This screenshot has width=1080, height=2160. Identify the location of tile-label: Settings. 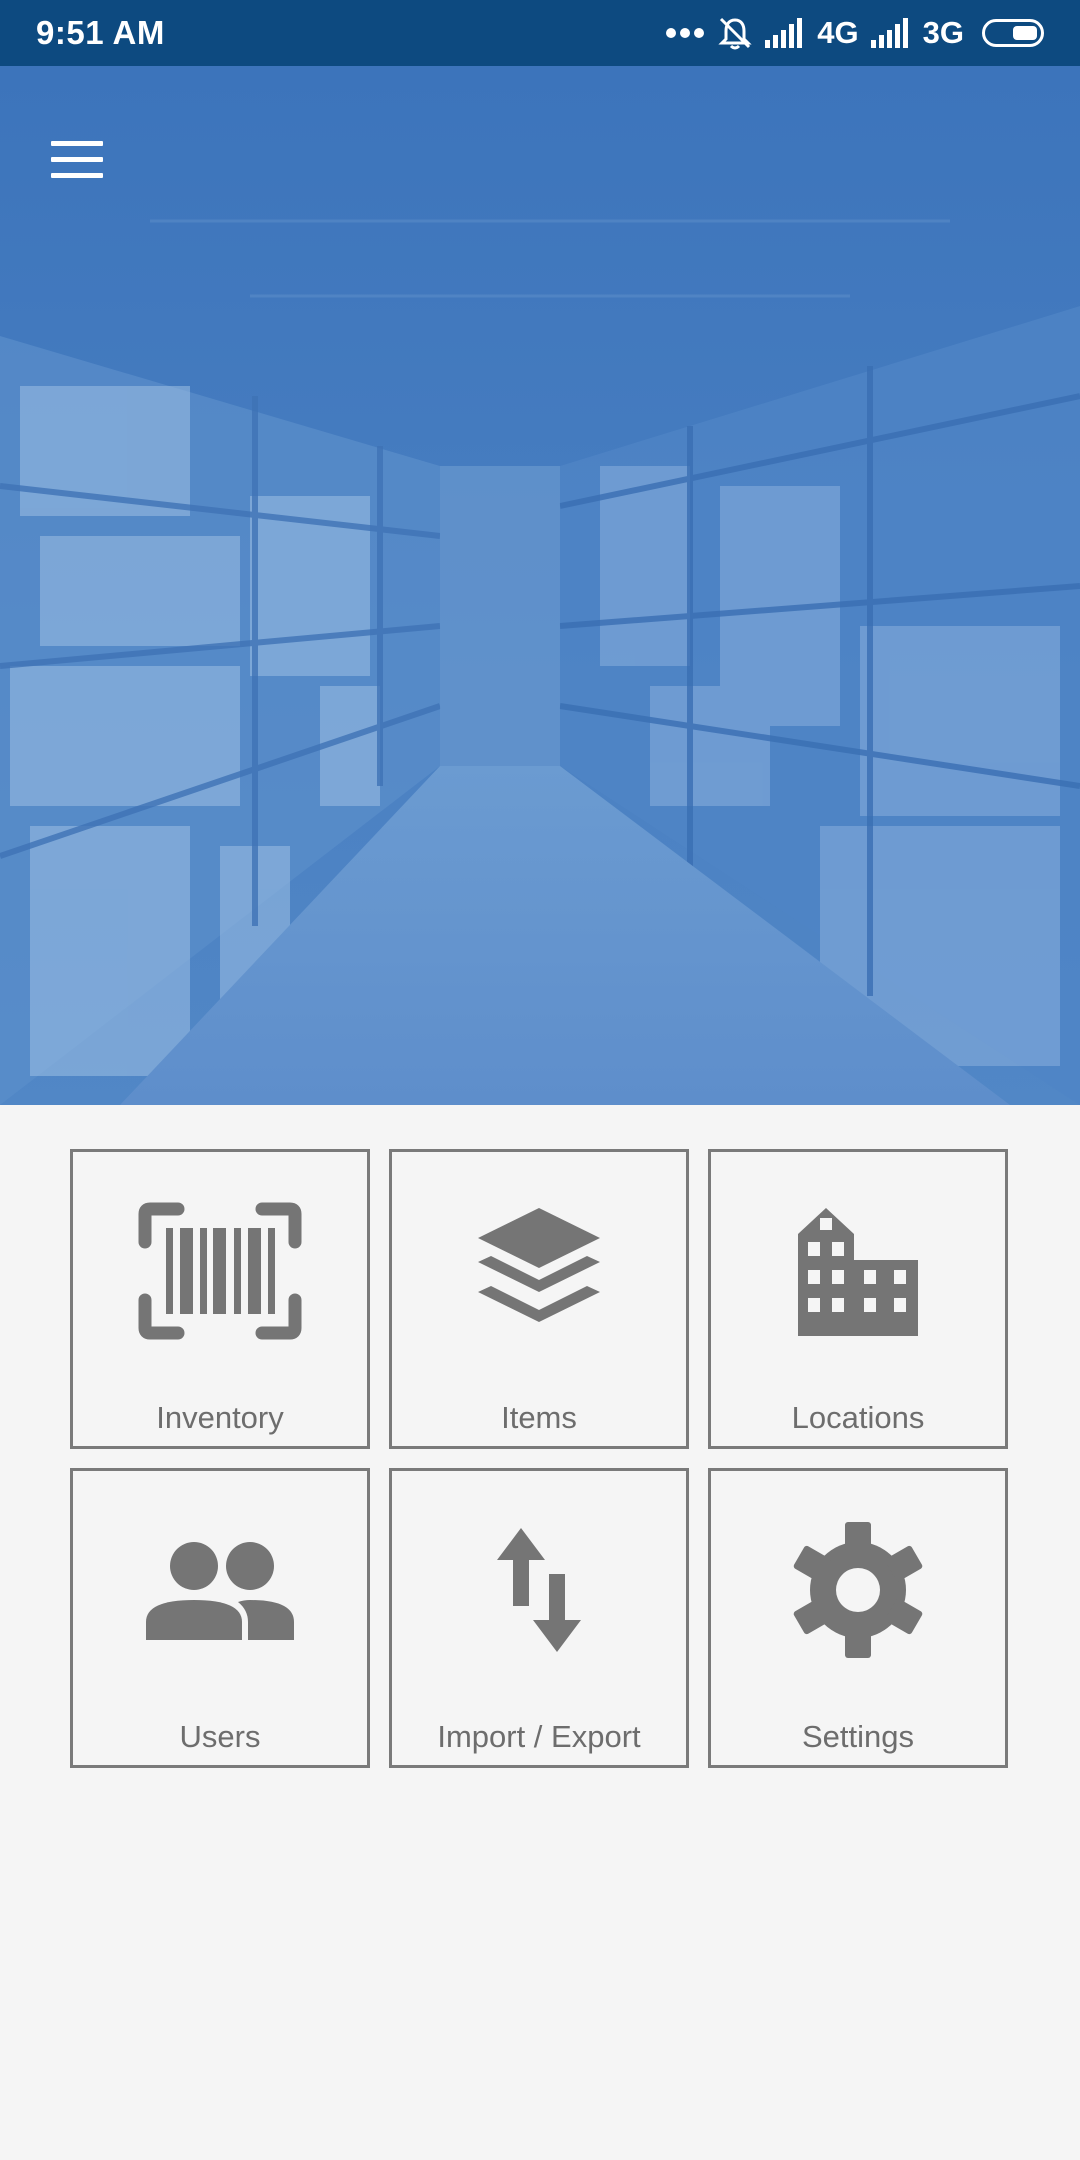
(857, 1736).